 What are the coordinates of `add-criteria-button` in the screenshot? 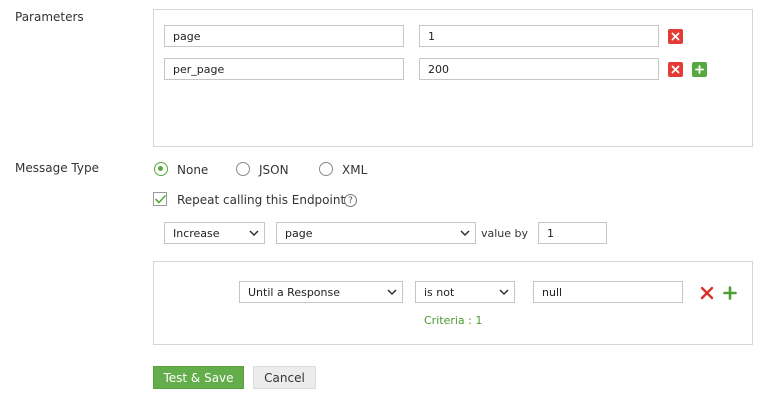 It's located at (730, 293).